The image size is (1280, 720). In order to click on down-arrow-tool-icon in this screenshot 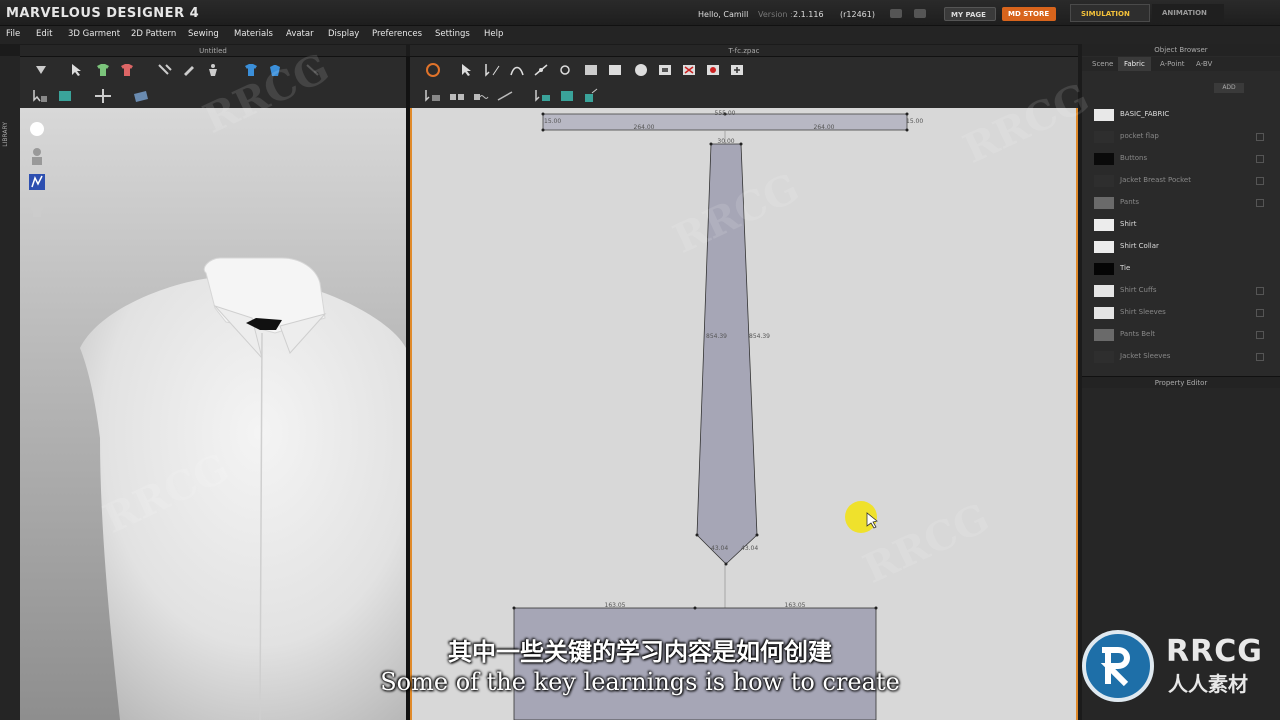, I will do `click(41, 70)`.